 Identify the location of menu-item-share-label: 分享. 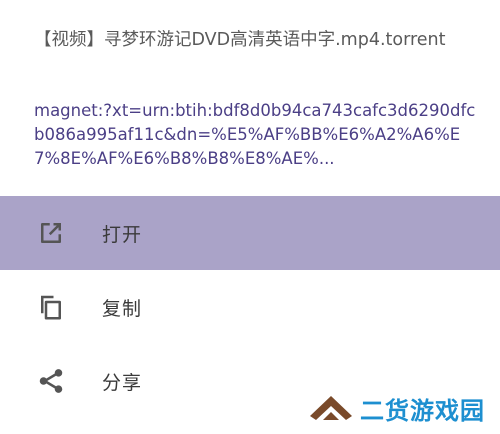
(122, 382).